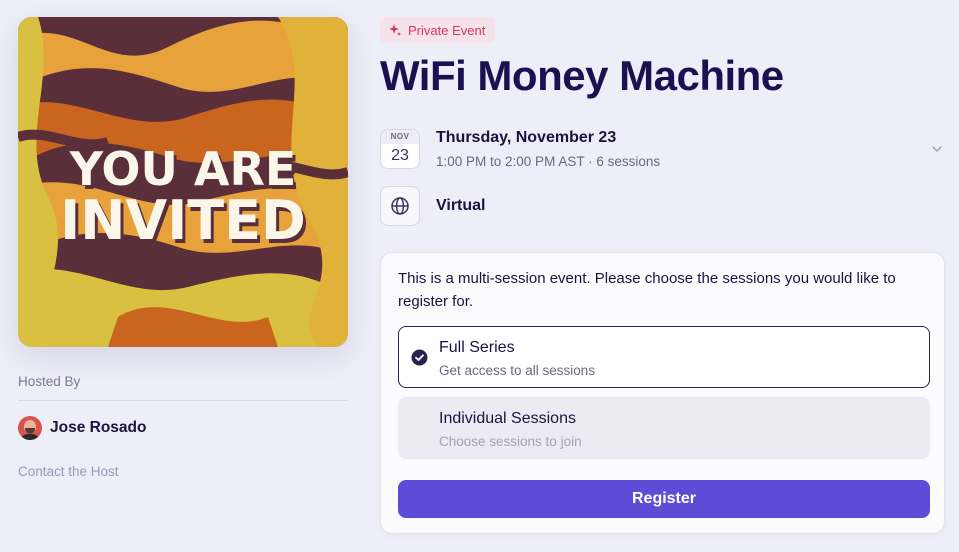 The width and height of the screenshot is (959, 552). What do you see at coordinates (400, 137) in the screenshot?
I see `date-tile-month: NOV` at bounding box center [400, 137].